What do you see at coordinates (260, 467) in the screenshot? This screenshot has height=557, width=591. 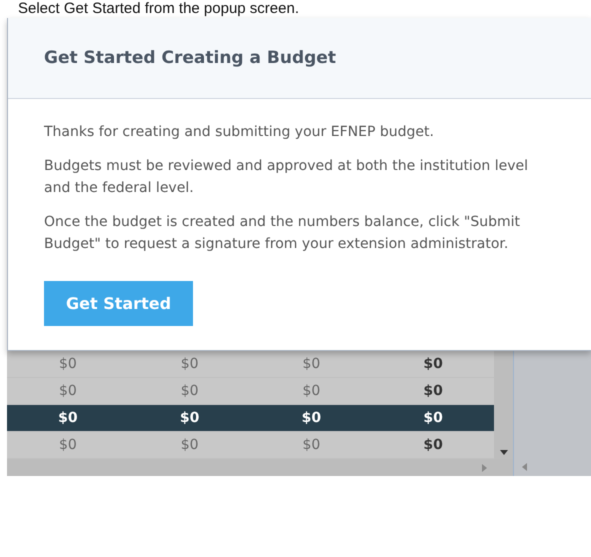 I see `horizontal-scrollbar` at bounding box center [260, 467].